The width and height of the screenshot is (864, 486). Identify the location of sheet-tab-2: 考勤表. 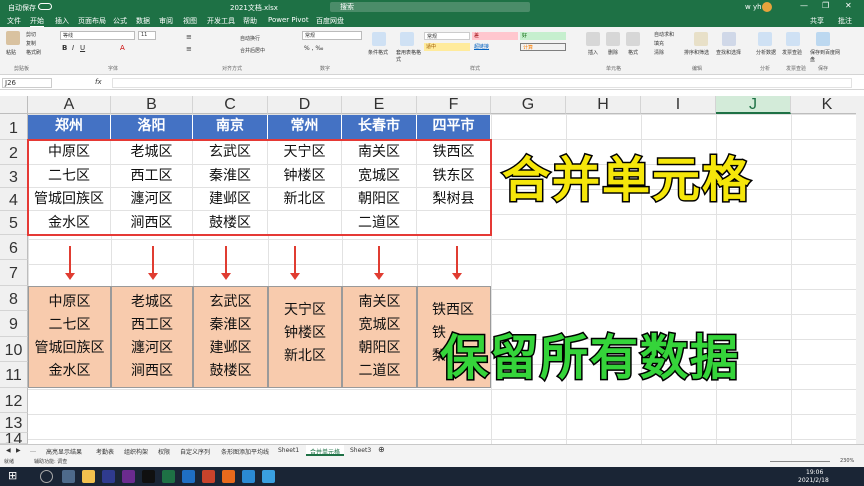
(105, 451).